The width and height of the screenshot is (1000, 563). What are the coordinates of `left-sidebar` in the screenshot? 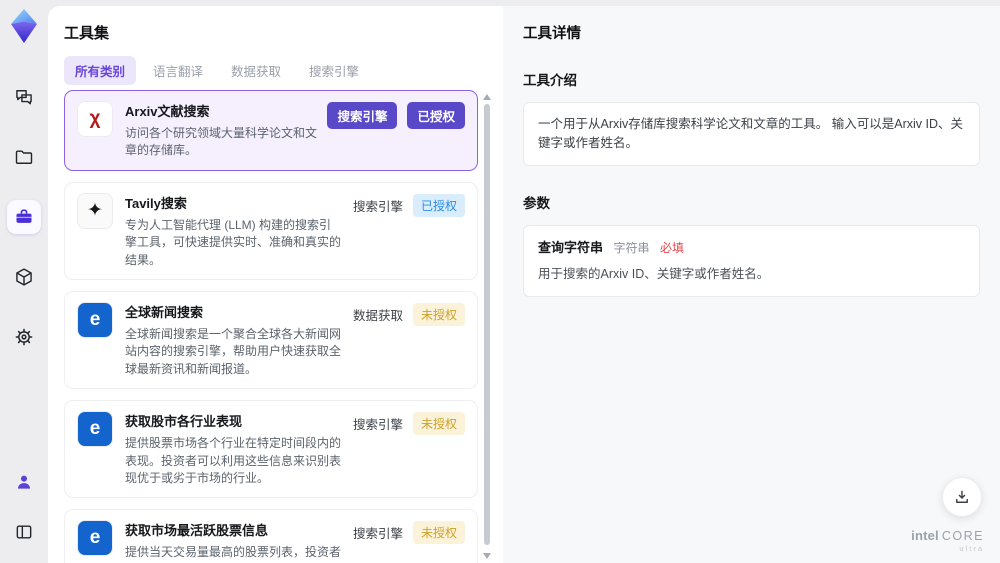 It's located at (24, 281).